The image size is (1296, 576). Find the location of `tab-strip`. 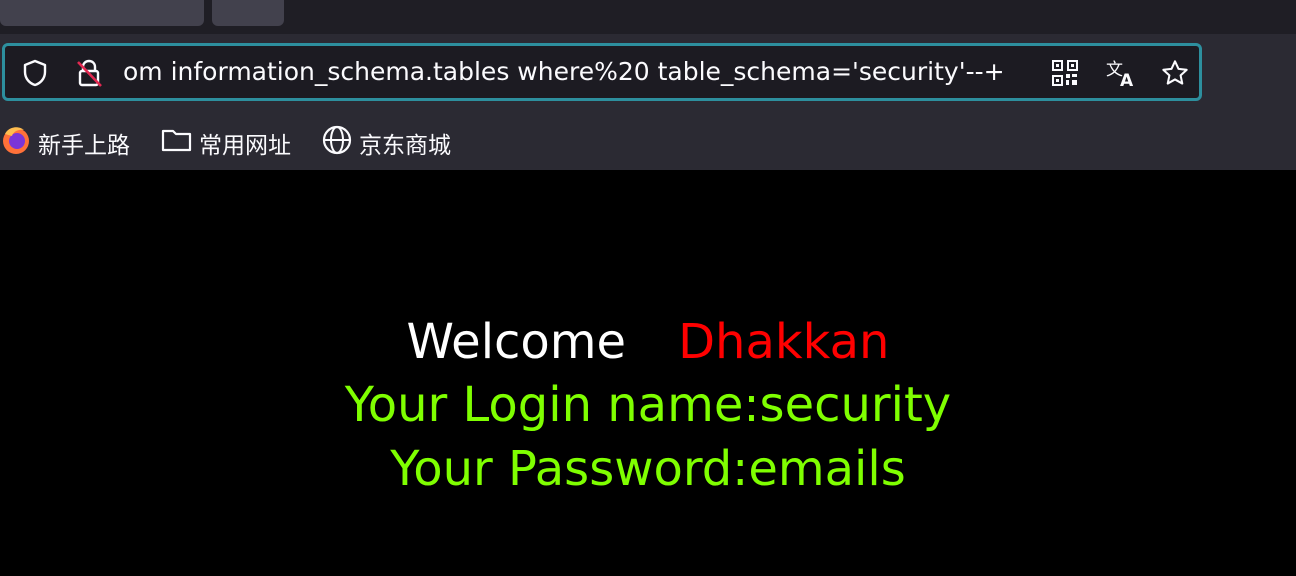

tab-strip is located at coordinates (648, 17).